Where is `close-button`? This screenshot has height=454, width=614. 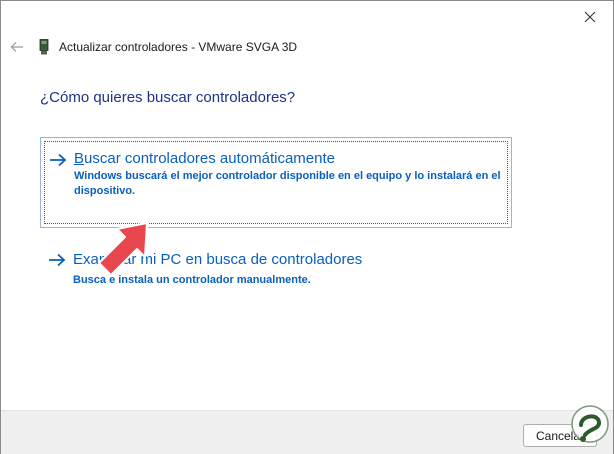 close-button is located at coordinates (590, 17).